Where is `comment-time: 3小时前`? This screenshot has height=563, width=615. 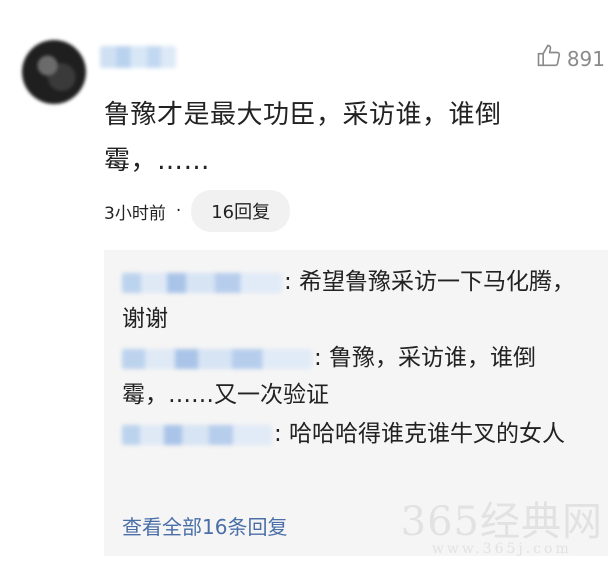
comment-time: 3小时前 is located at coordinates (135, 213).